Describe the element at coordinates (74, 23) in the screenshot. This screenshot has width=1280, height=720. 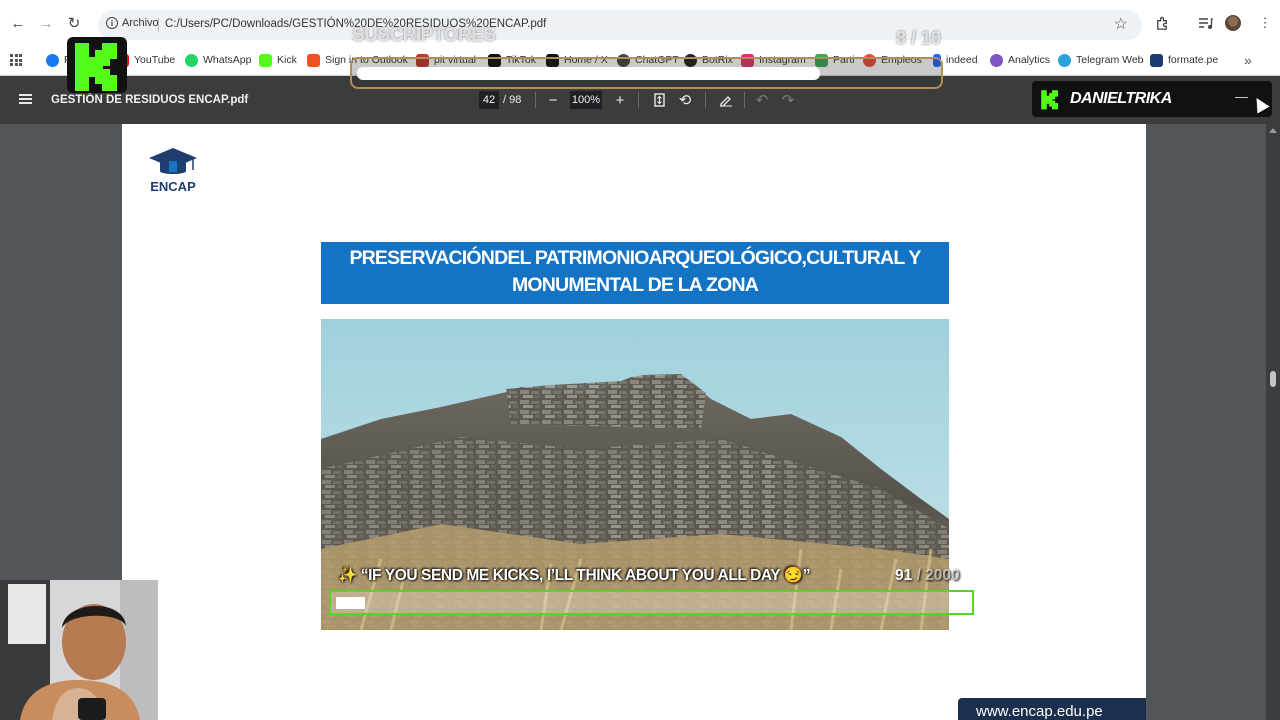
I see `reload-icon: ↻` at that location.